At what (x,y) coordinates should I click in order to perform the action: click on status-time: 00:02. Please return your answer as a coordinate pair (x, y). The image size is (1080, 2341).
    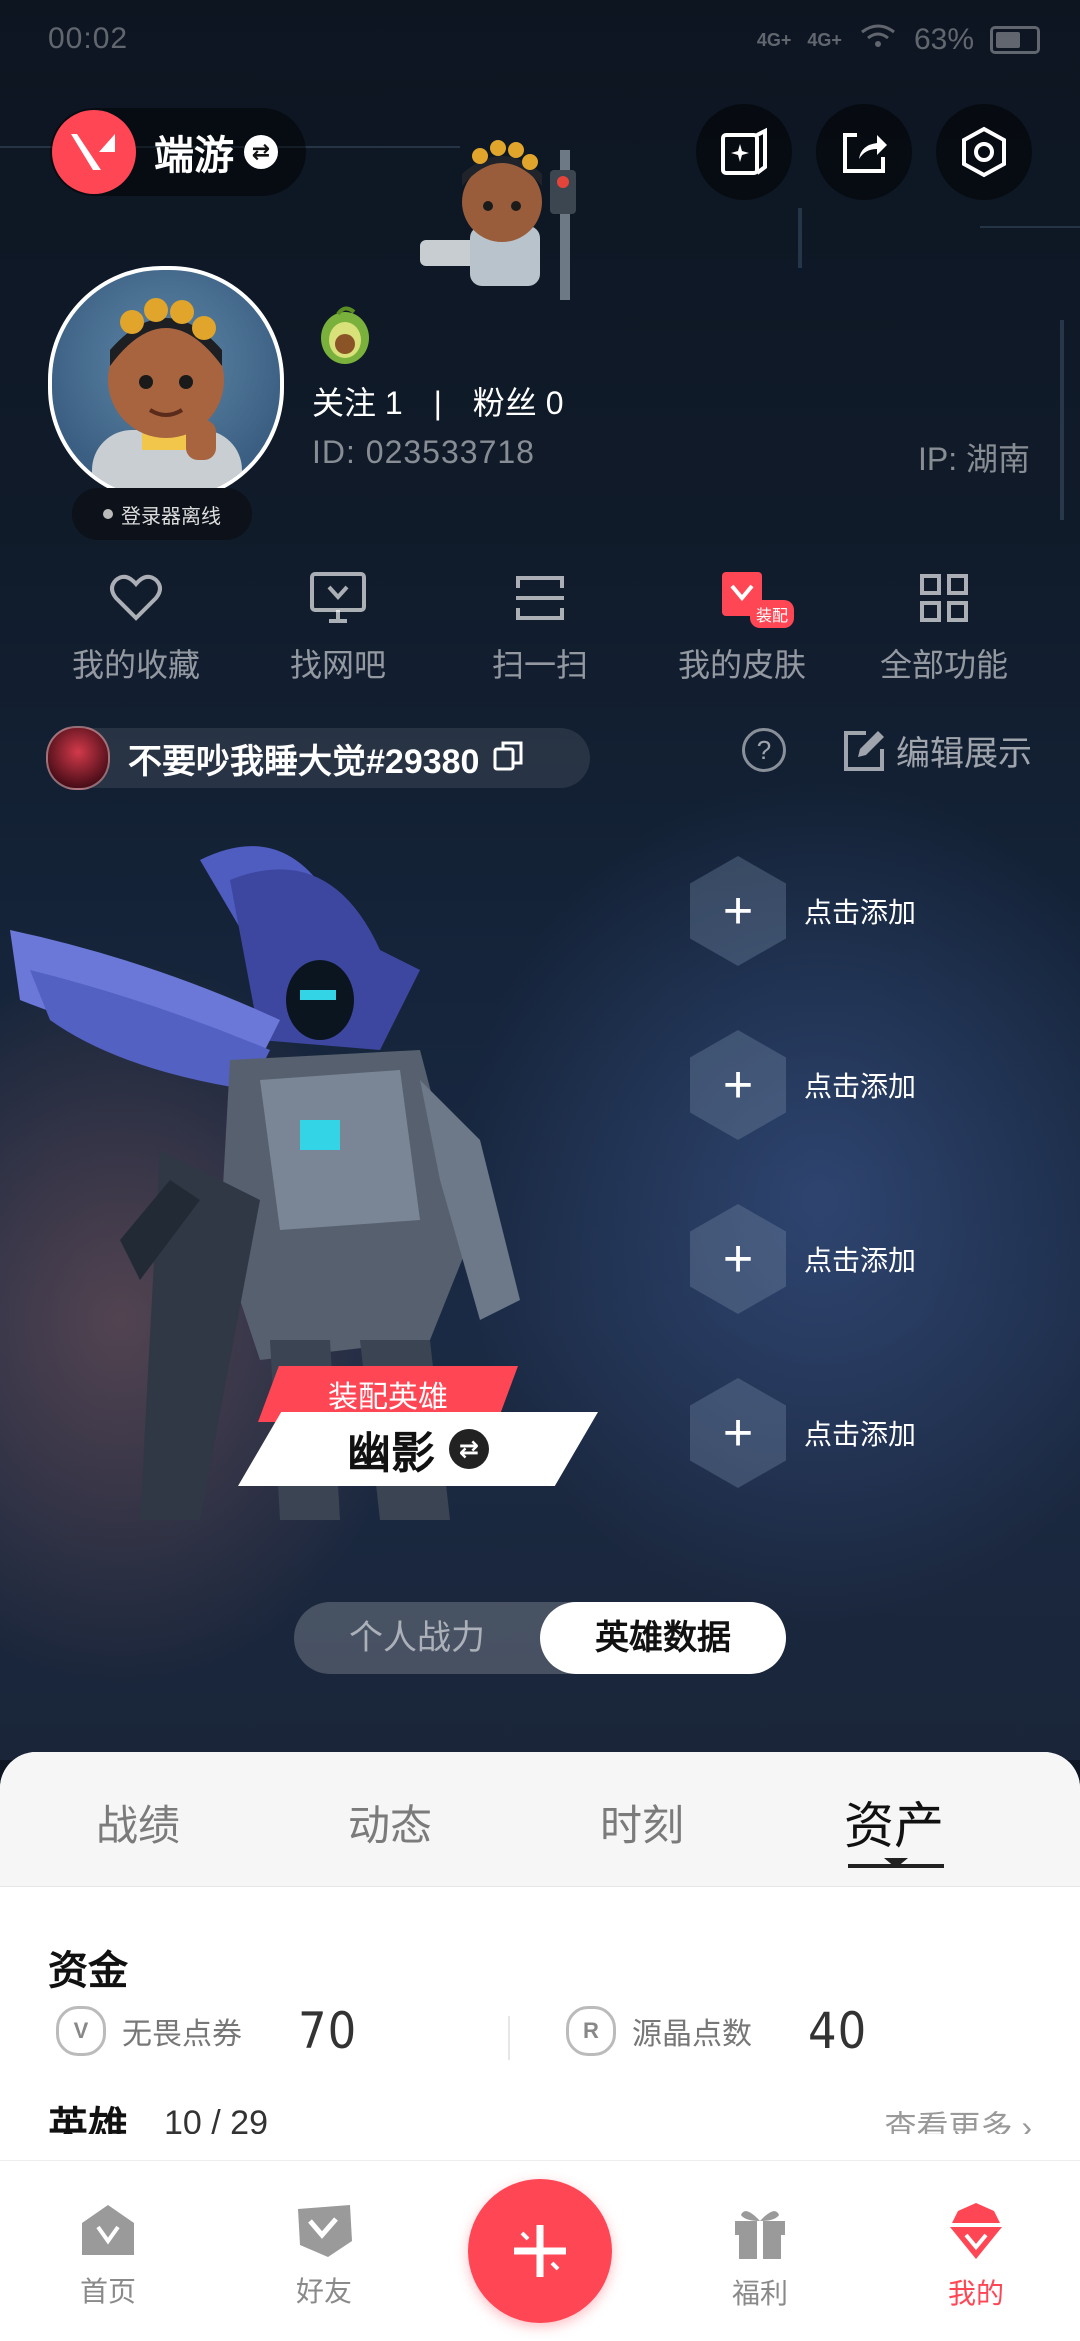
    Looking at the image, I should click on (88, 38).